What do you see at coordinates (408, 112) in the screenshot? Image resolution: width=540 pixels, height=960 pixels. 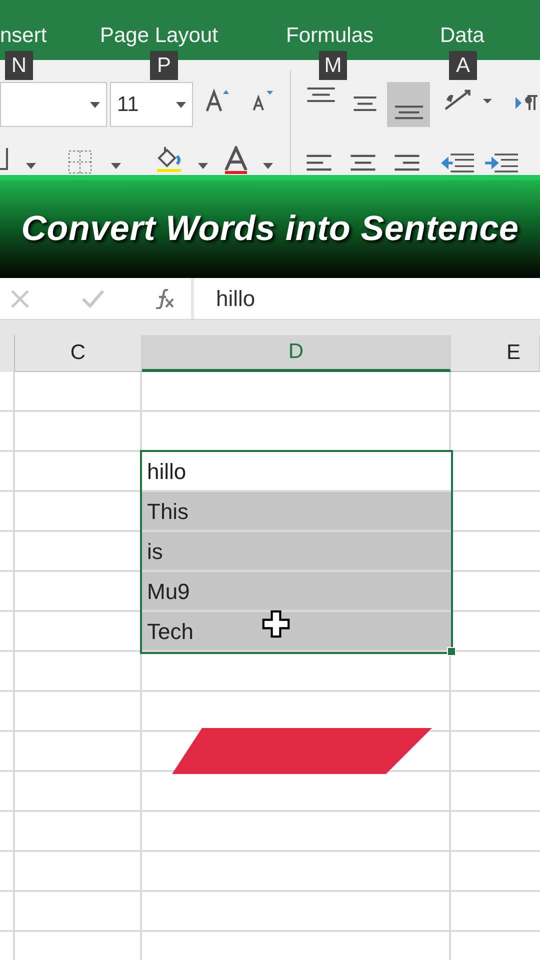 I see `bottom-align-icon` at bounding box center [408, 112].